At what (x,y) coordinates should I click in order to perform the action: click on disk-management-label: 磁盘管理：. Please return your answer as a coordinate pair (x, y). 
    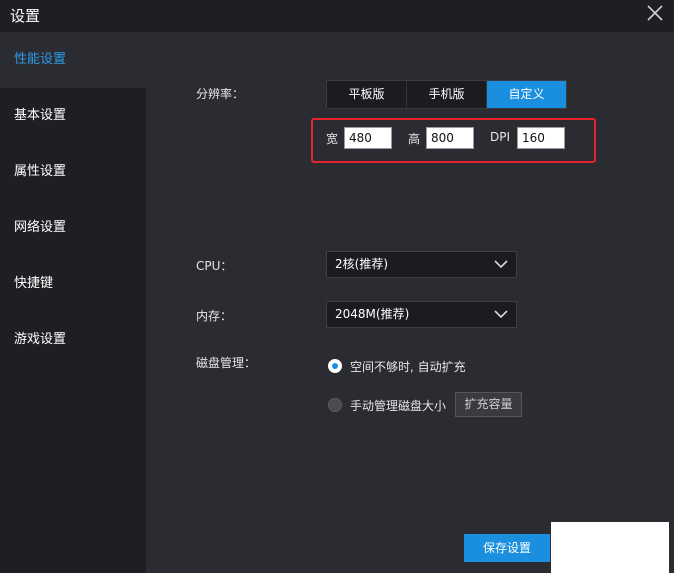
    Looking at the image, I should click on (226, 363).